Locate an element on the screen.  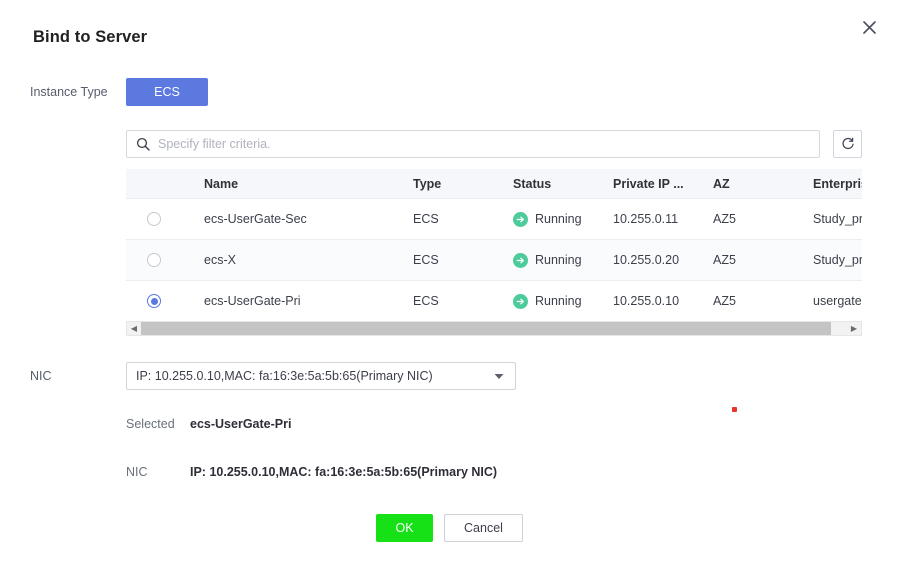
cell-name: ecs-UserGate-Pri is located at coordinates (292, 300).